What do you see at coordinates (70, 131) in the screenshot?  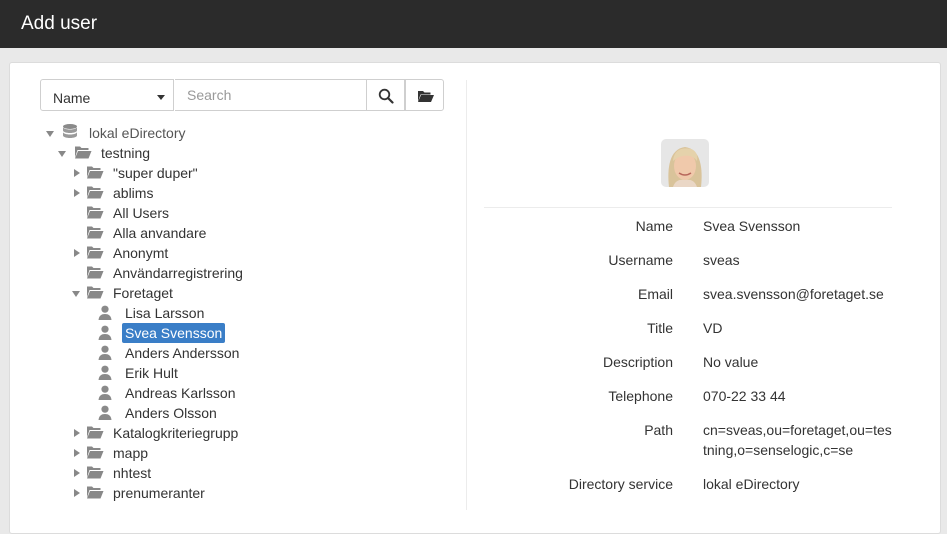 I see `database-icon` at bounding box center [70, 131].